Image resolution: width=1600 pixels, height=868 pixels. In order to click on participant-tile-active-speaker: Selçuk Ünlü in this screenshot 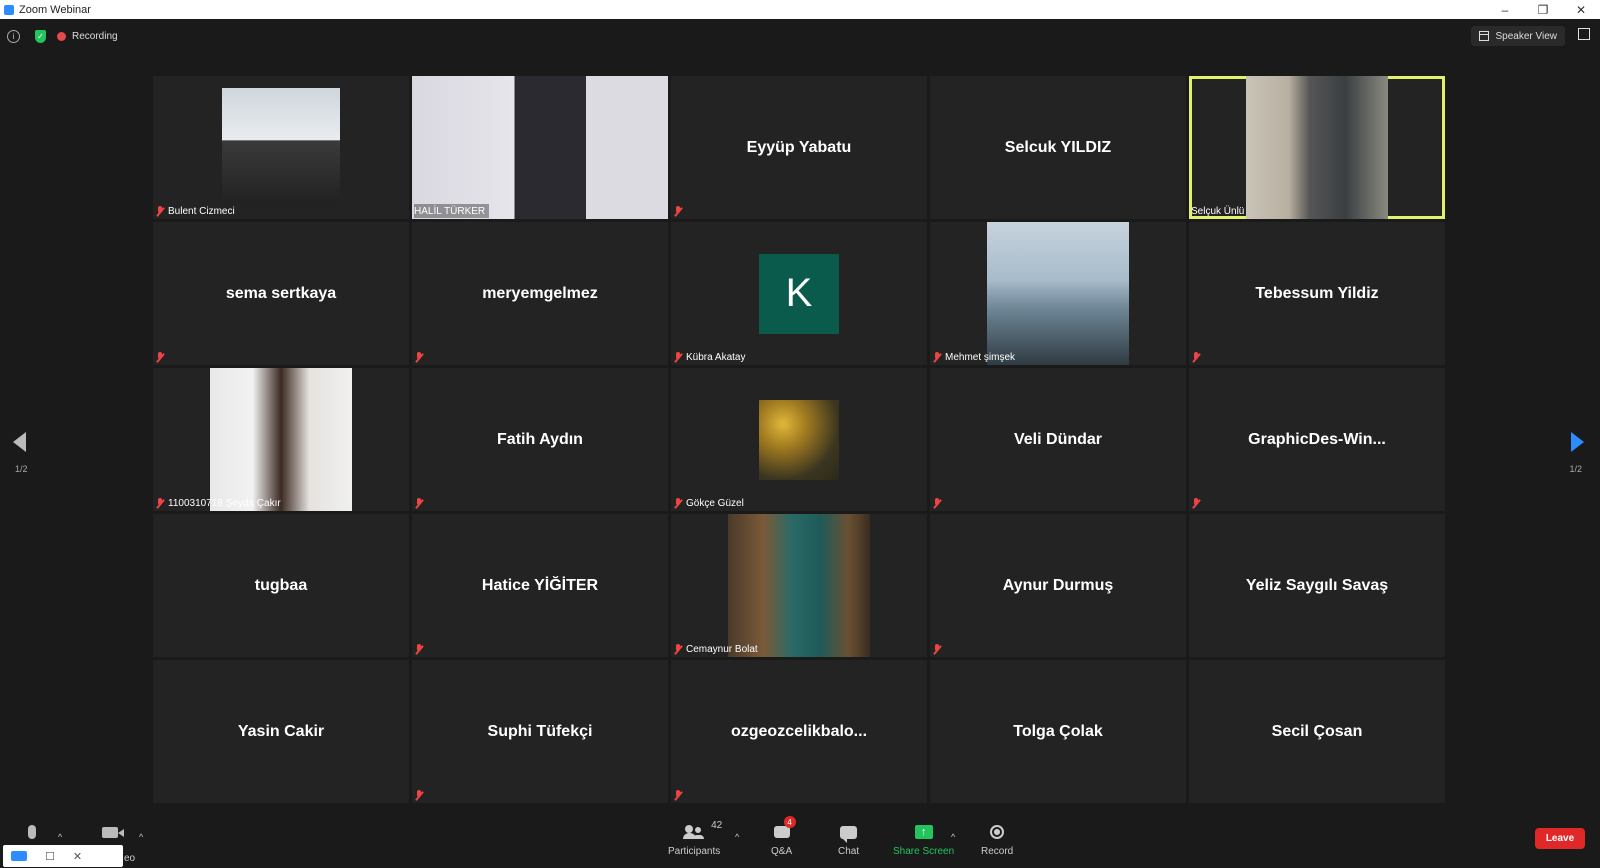, I will do `click(1317, 147)`.